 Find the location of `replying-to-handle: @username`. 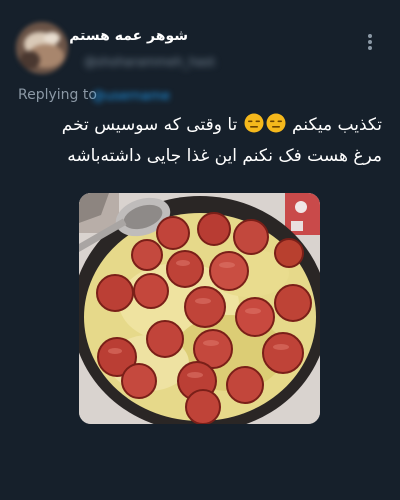

replying-to-handle: @username is located at coordinates (134, 96).